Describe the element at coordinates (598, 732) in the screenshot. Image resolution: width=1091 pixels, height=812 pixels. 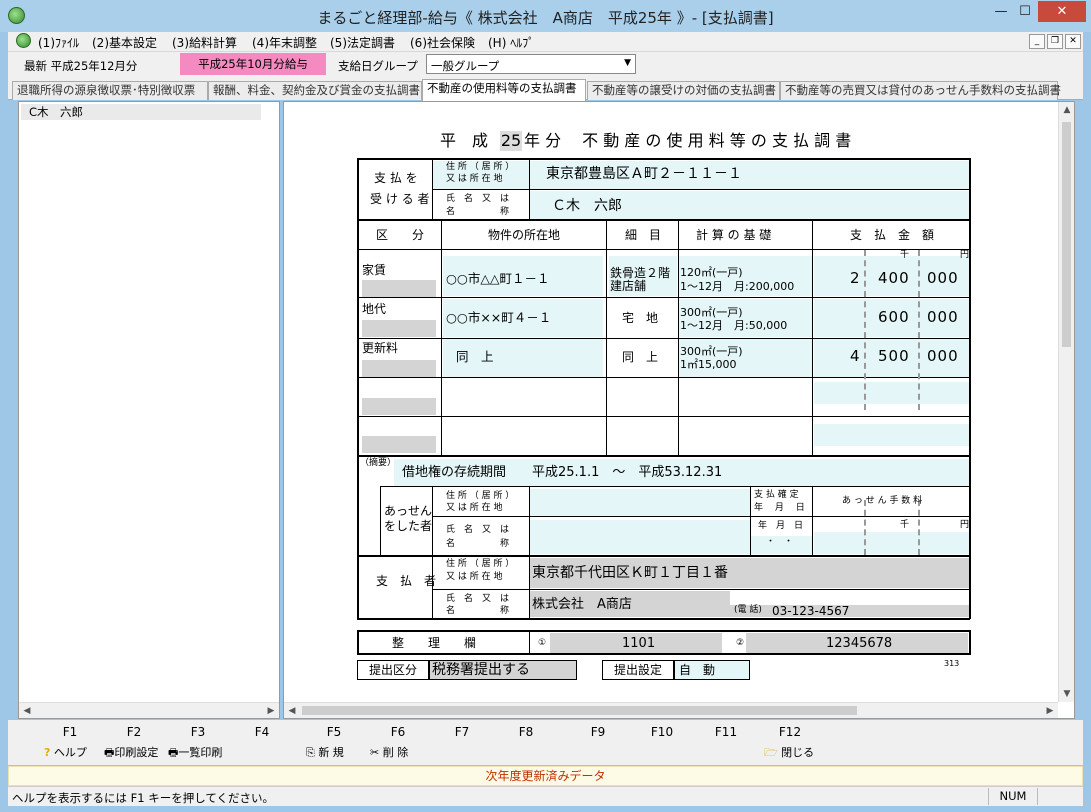
I see `fkey-f9: F9` at that location.